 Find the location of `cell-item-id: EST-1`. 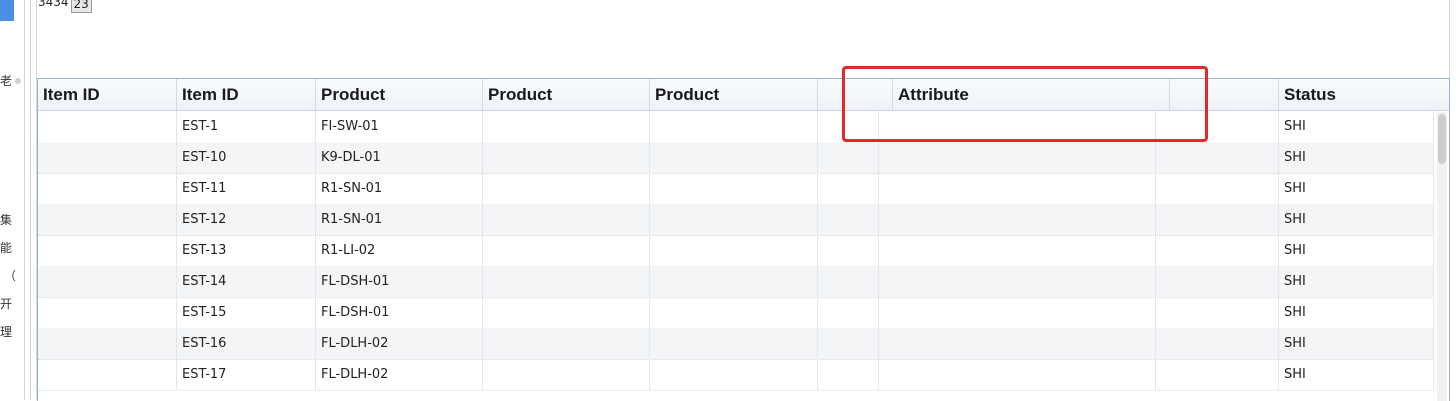

cell-item-id: EST-1 is located at coordinates (246, 126).